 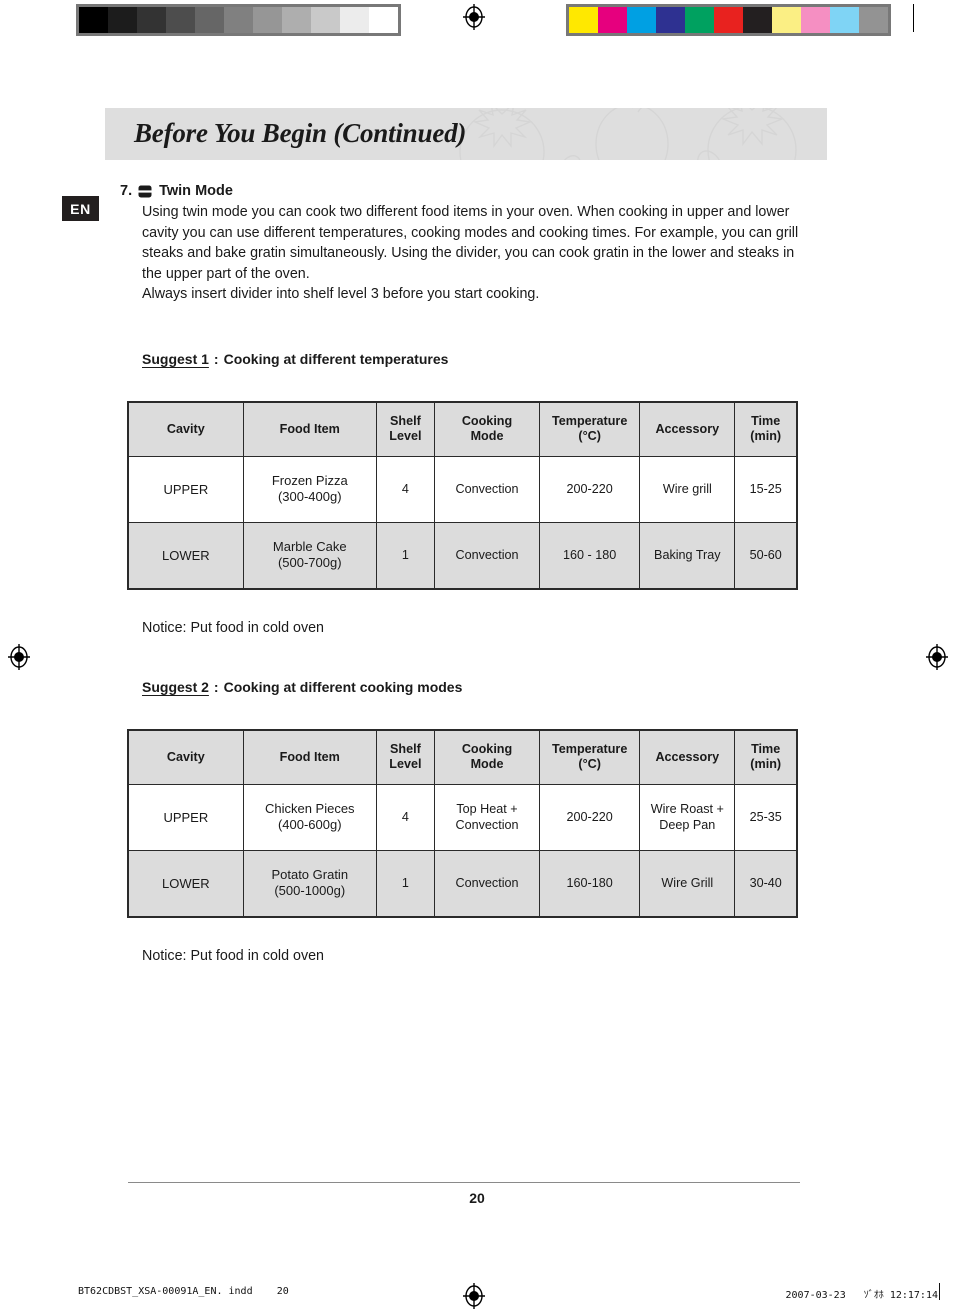 I want to click on cell-food-item: Marble Cake (500-700g), so click(x=309, y=555).